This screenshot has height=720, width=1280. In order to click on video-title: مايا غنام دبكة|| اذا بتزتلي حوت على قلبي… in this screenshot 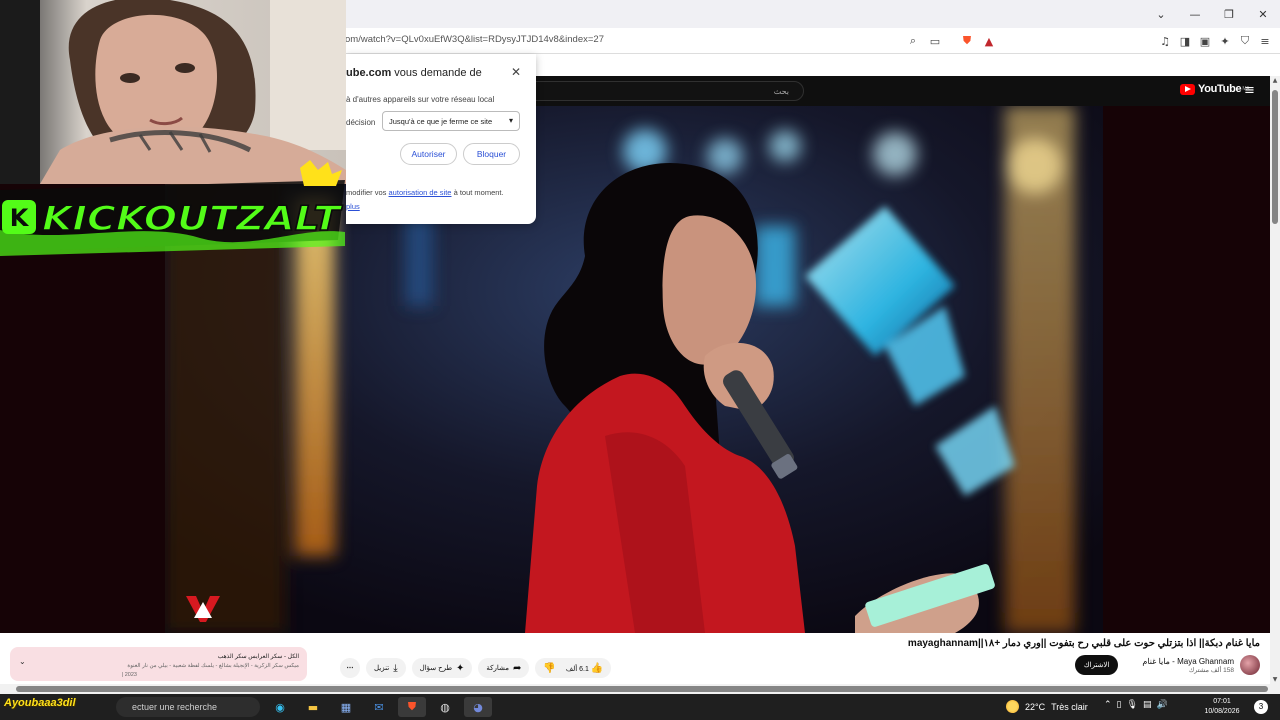, I will do `click(1083, 643)`.